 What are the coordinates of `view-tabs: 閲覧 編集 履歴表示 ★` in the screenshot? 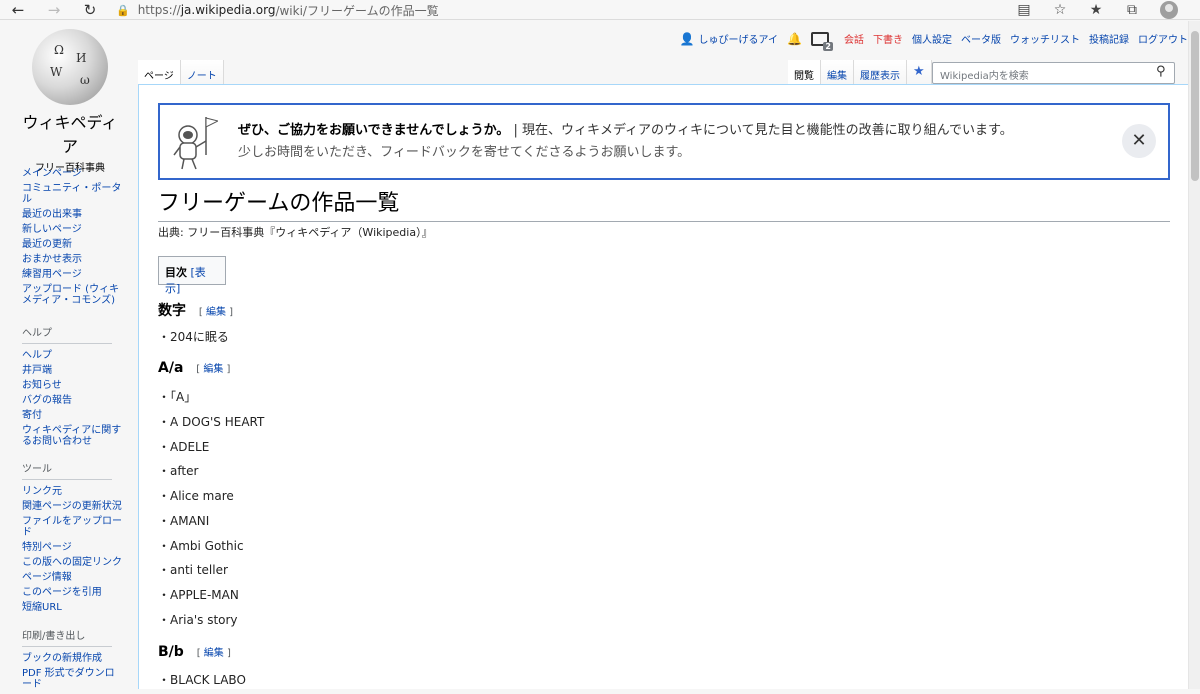 It's located at (860, 72).